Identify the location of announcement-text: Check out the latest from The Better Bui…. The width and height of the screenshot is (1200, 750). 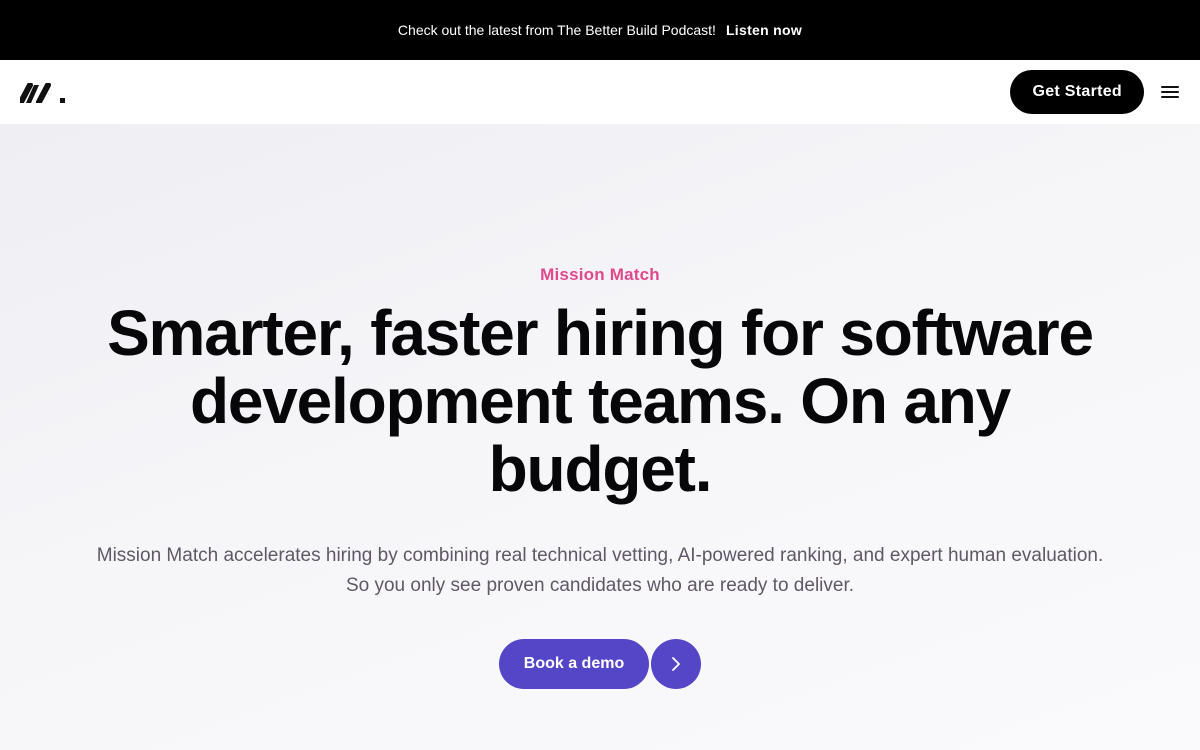
(556, 30).